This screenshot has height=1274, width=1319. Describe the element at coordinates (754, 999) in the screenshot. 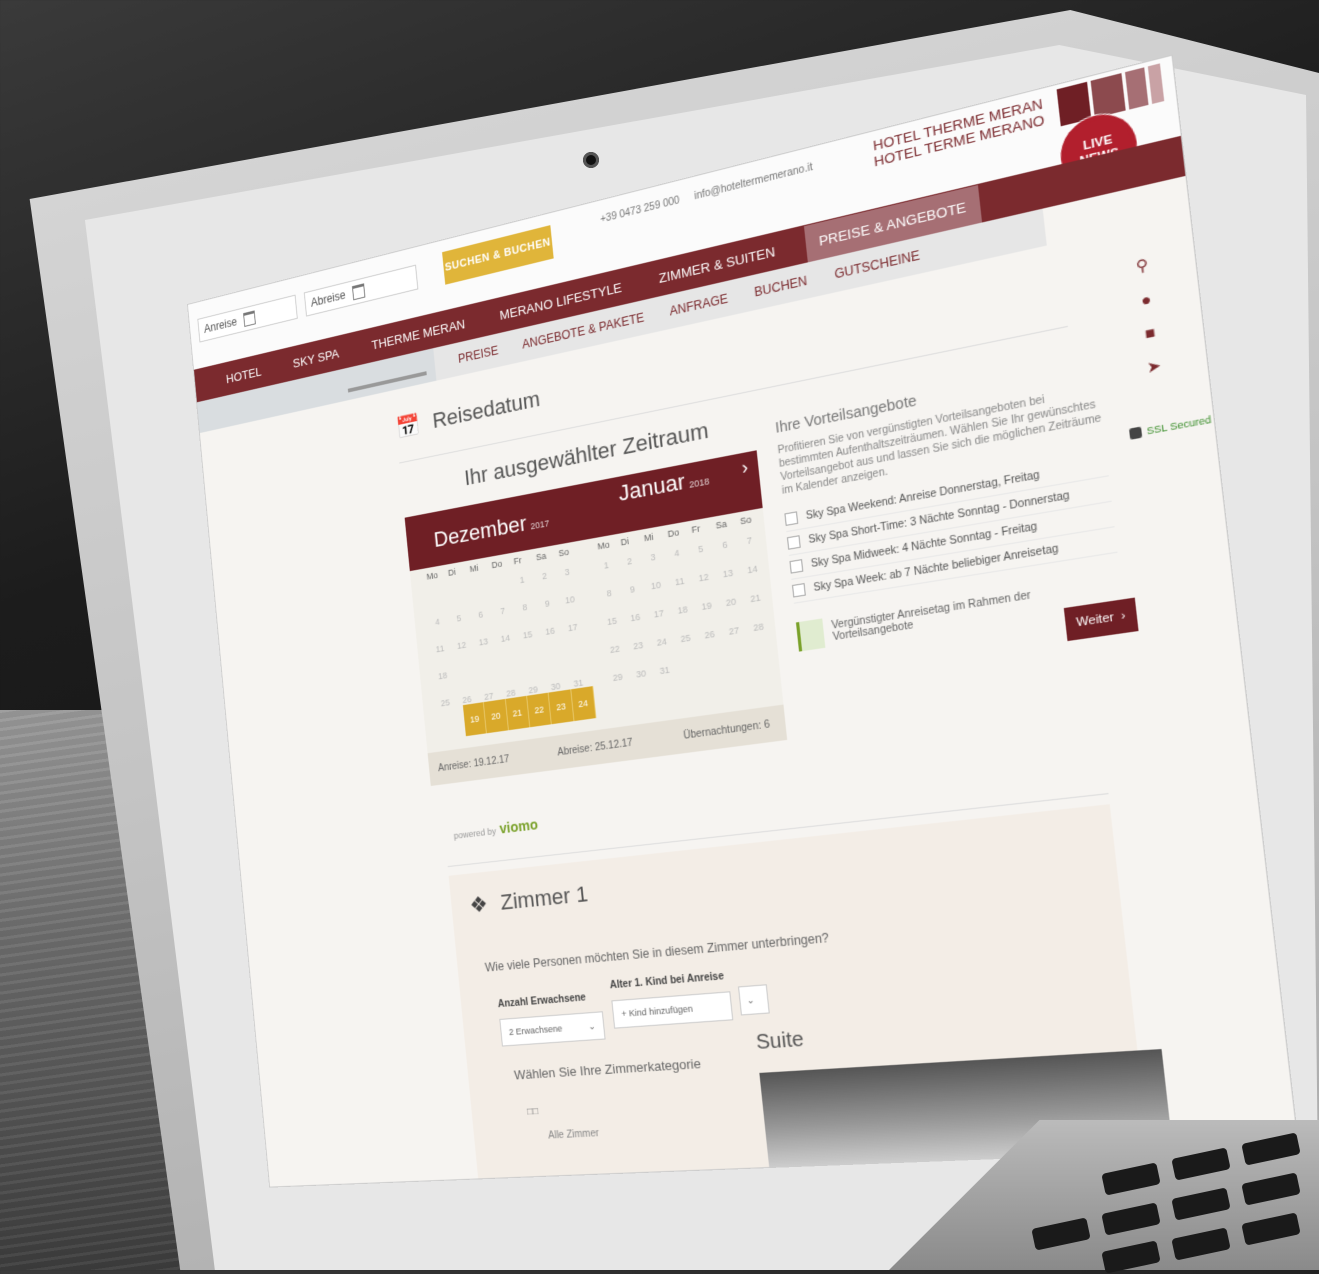

I see `child-dropdown-toggle: ⌄` at that location.